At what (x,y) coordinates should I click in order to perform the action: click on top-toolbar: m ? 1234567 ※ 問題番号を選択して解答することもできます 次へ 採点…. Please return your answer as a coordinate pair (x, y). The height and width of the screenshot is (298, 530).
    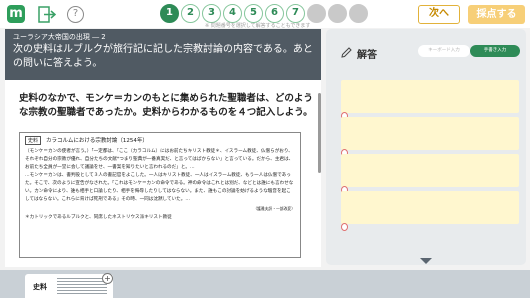
    Looking at the image, I should click on (265, 14).